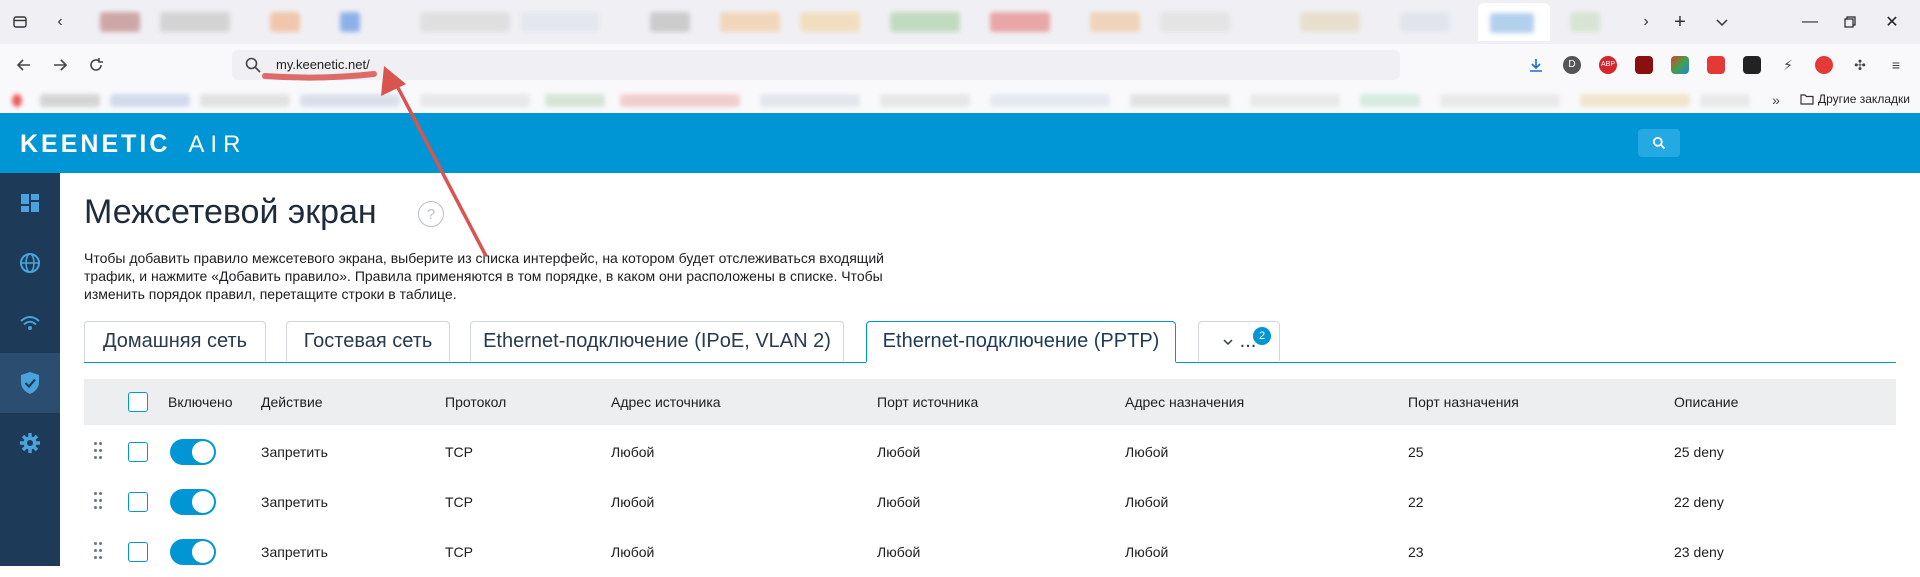 This screenshot has height=577, width=1920. Describe the element at coordinates (1659, 143) in the screenshot. I see `header-search-button` at that location.